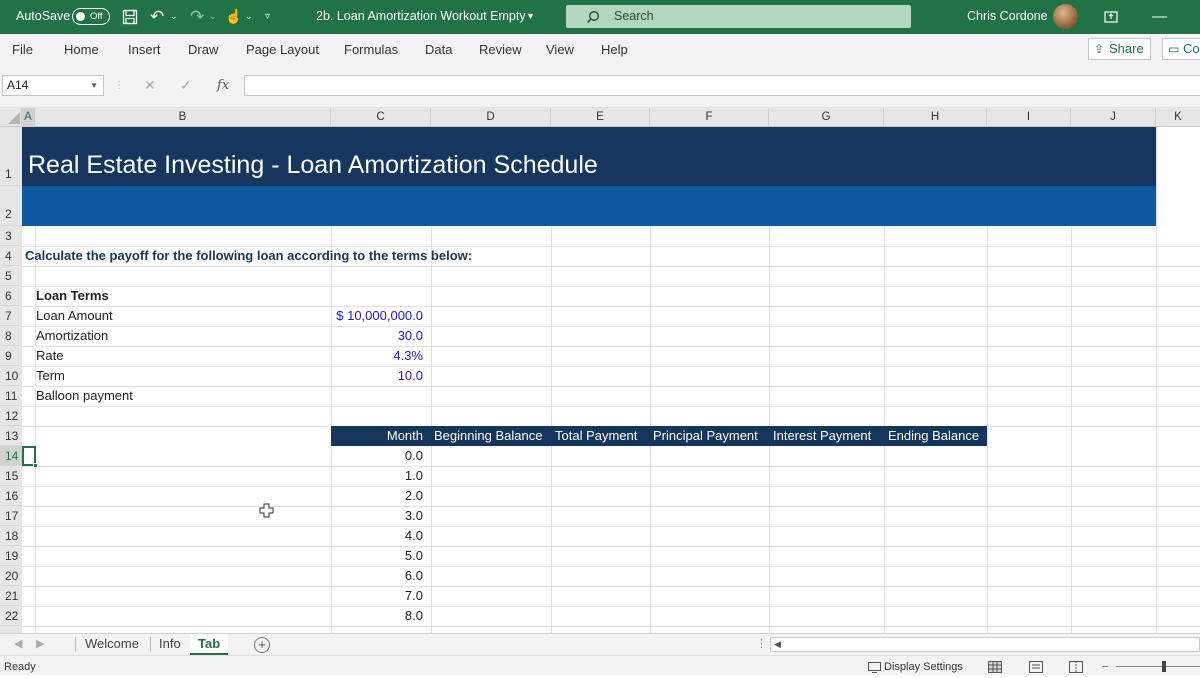 The width and height of the screenshot is (1200, 678). Describe the element at coordinates (1191, 48) in the screenshot. I see `comments-label: Co` at that location.